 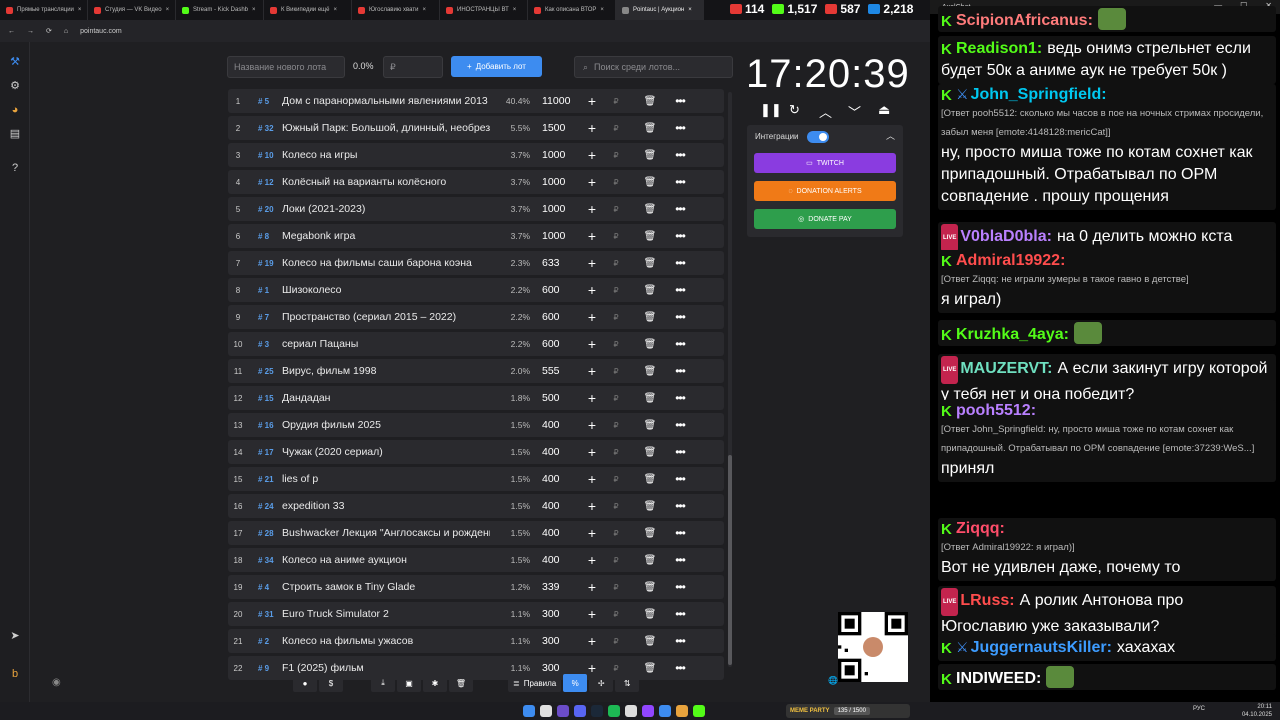 I want to click on lot-name: F1 (2025) фильм, so click(x=386, y=668).